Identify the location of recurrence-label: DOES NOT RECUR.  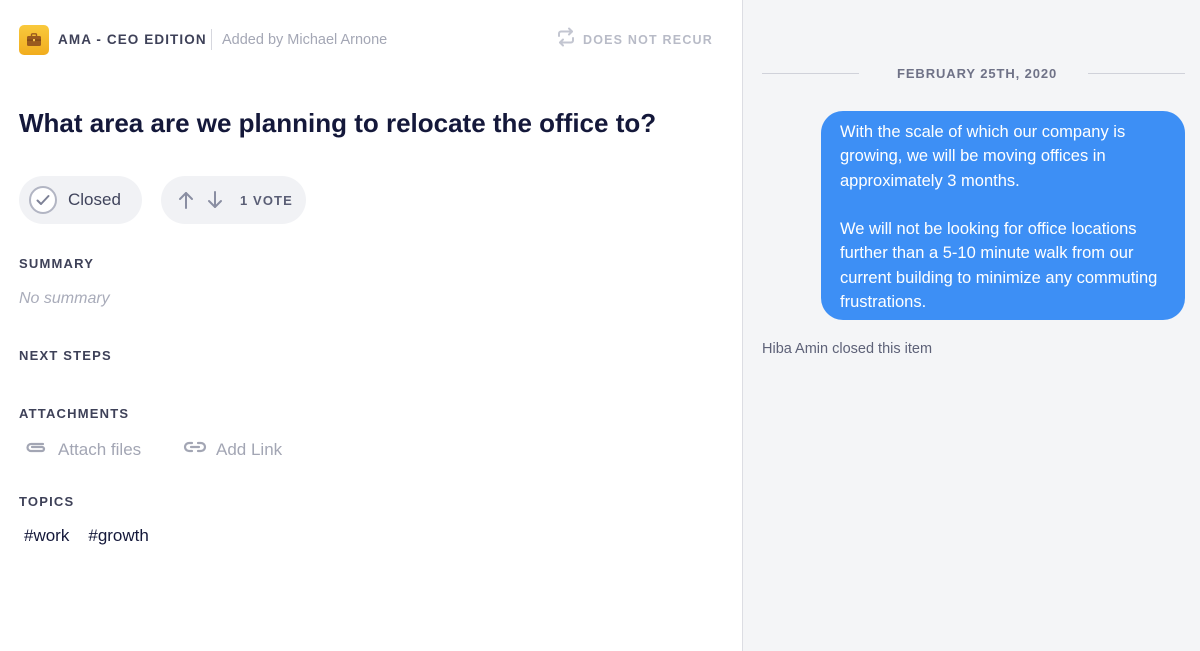
(648, 39).